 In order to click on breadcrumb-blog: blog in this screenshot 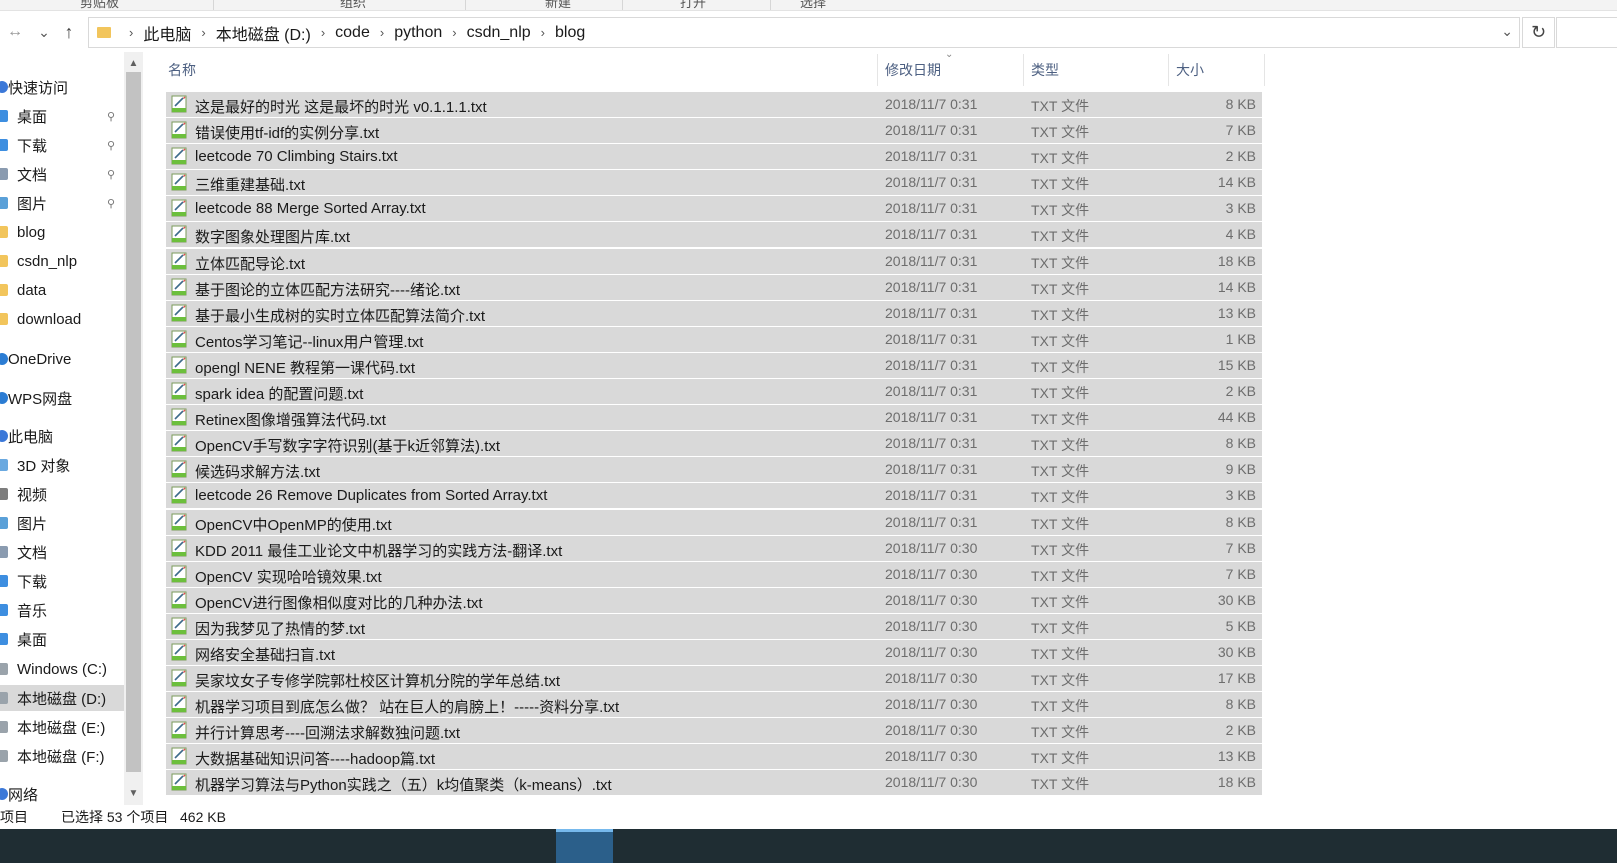, I will do `click(570, 33)`.